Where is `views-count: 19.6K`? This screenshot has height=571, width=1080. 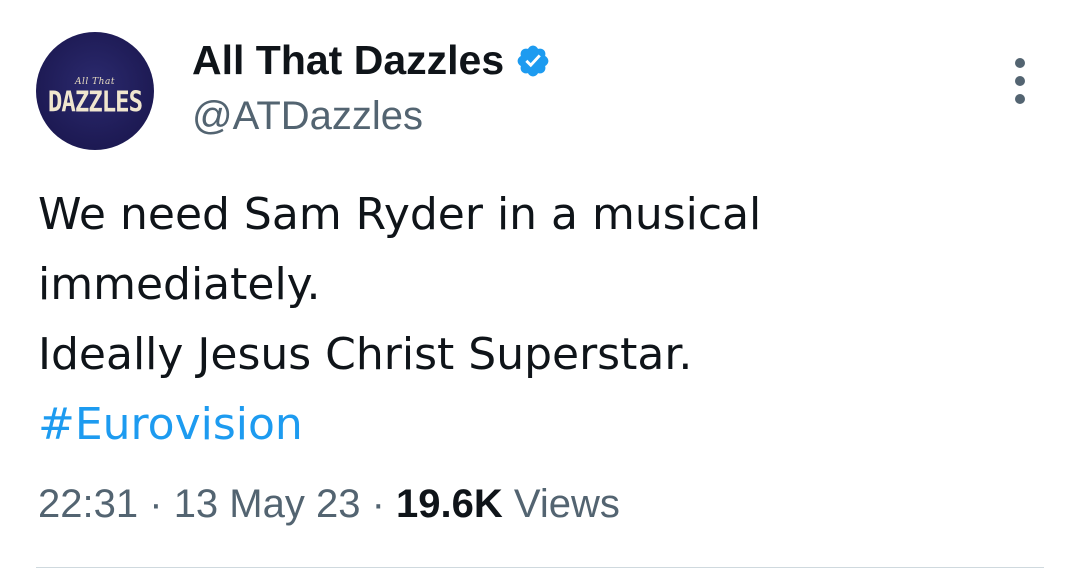
views-count: 19.6K is located at coordinates (449, 504).